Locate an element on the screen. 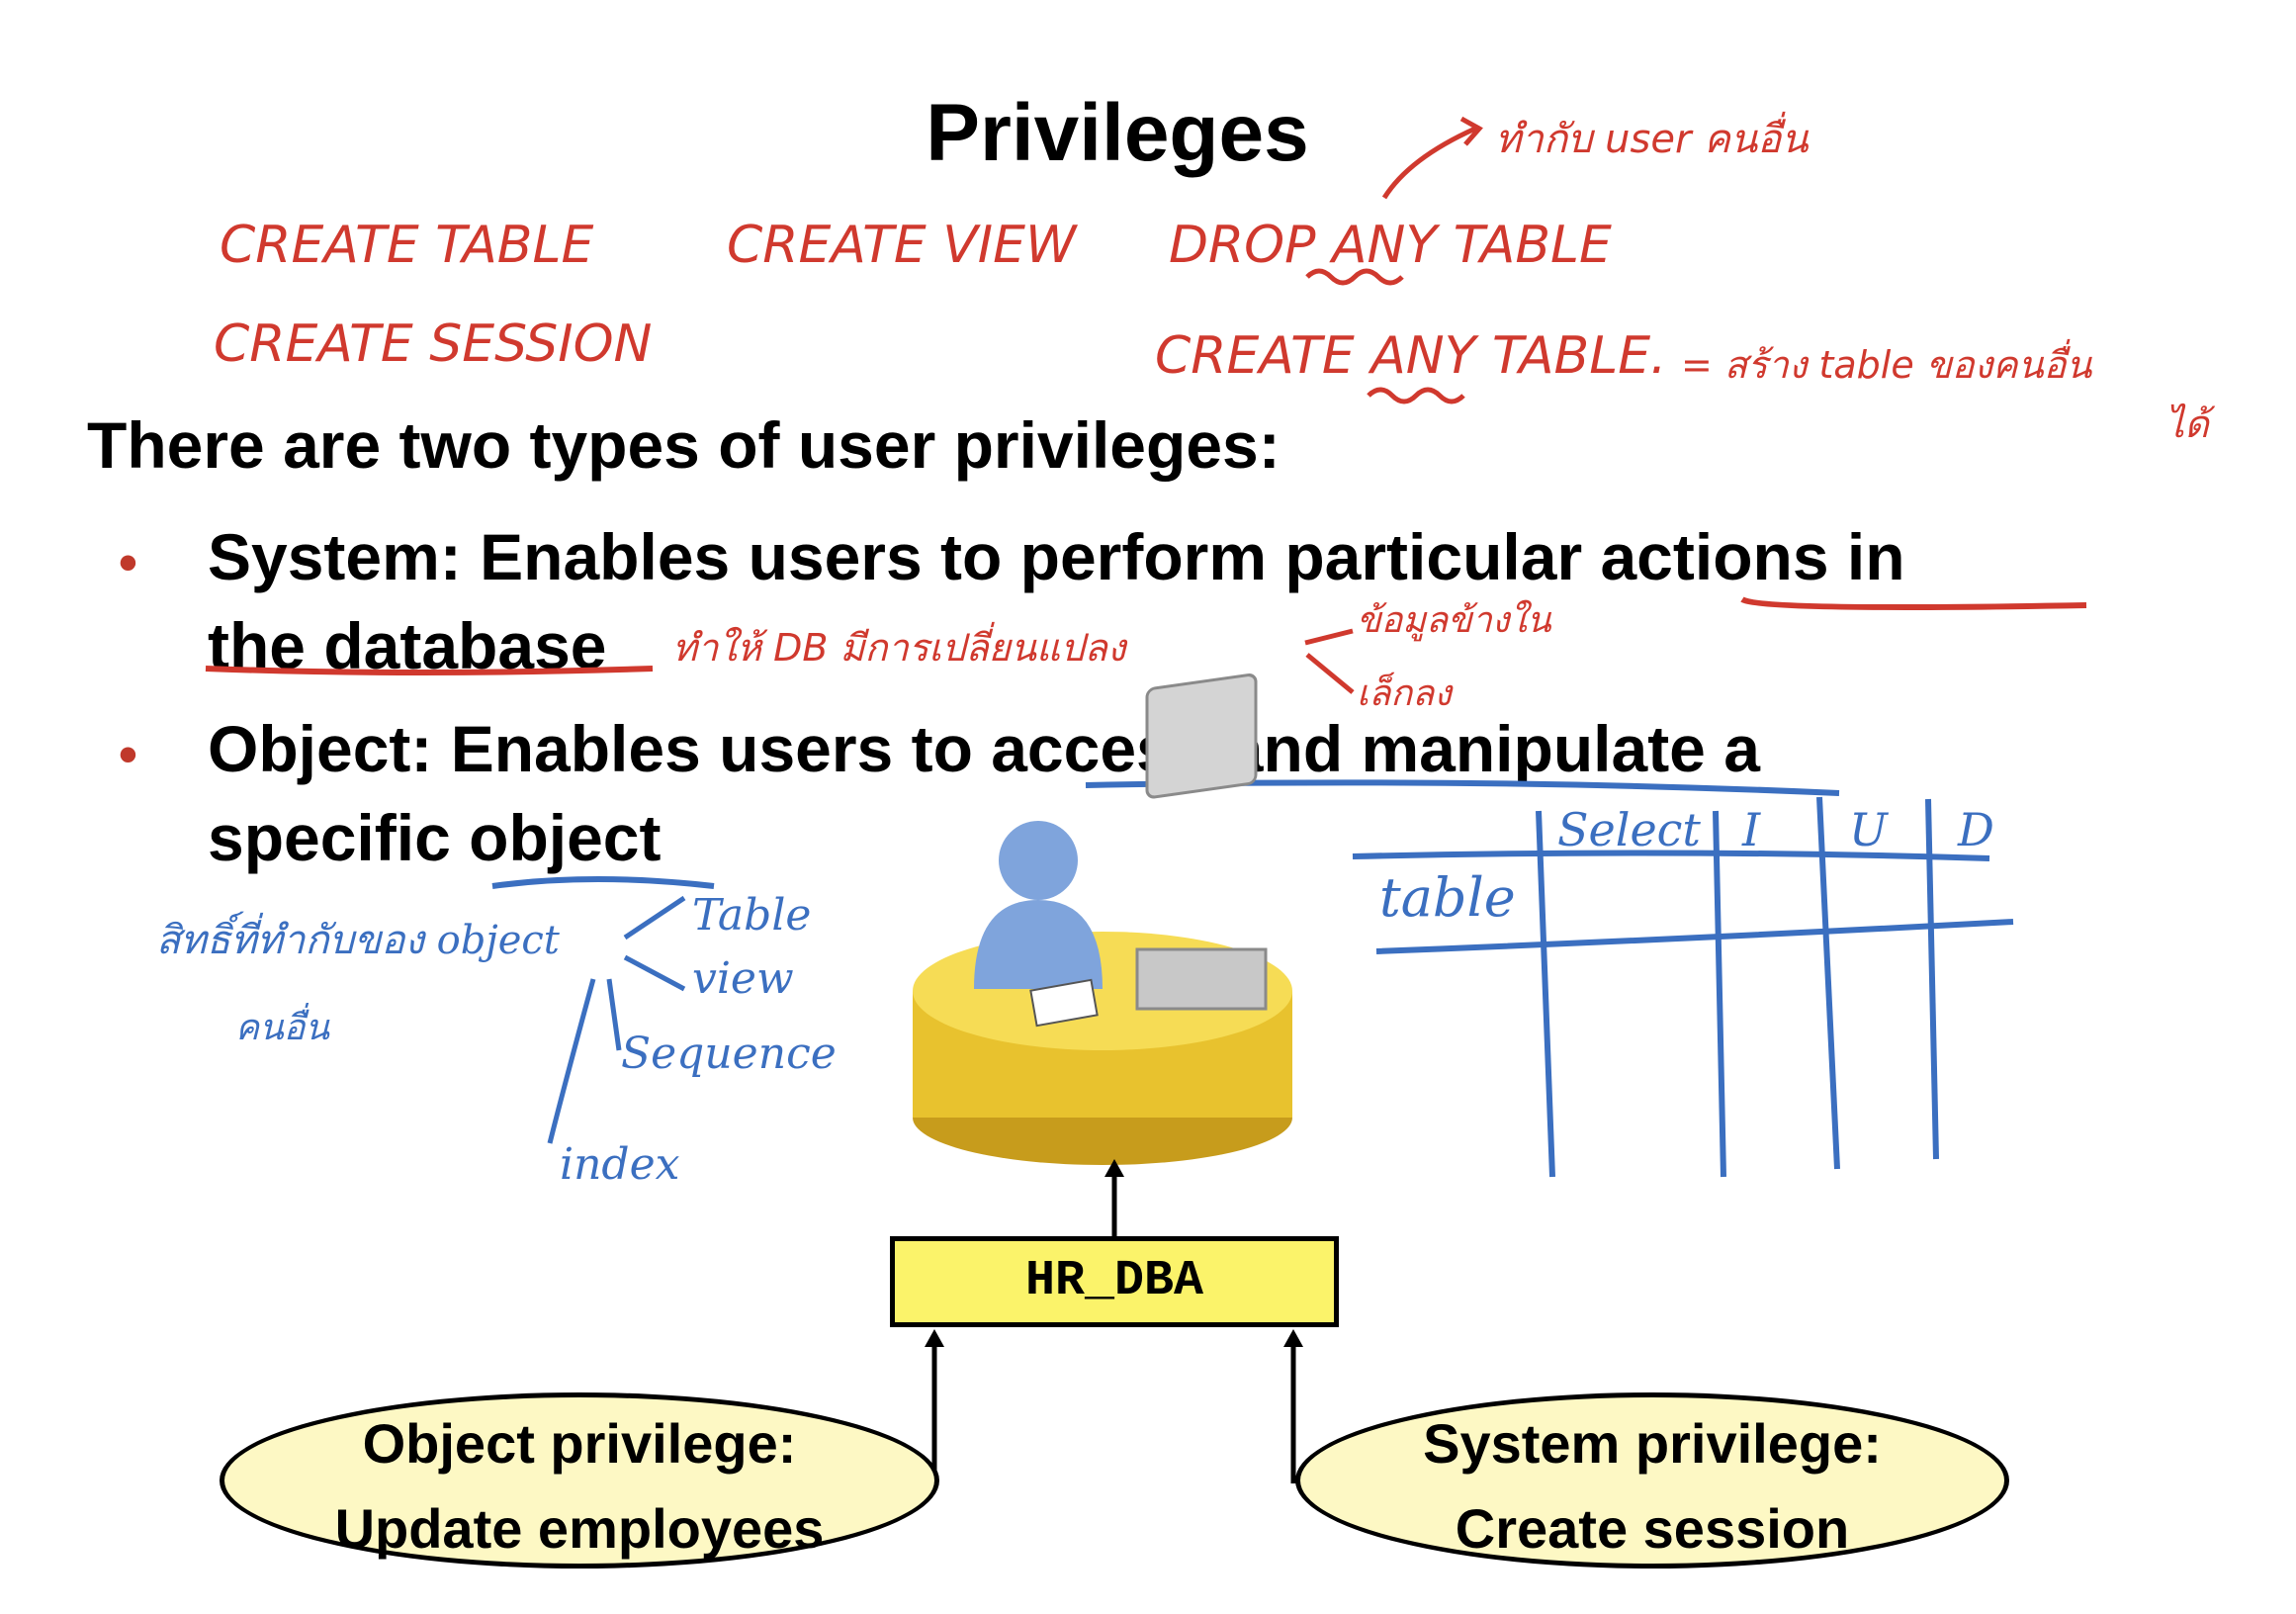 This screenshot has width=2296, height=1614. system-privilege-oval: System privilege: Create session is located at coordinates (1652, 1480).